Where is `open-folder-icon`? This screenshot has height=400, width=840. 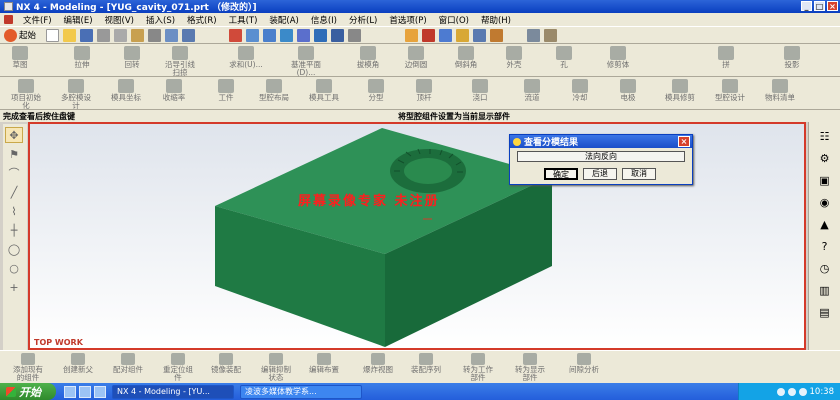
open-folder-icon is located at coordinates (70, 35).